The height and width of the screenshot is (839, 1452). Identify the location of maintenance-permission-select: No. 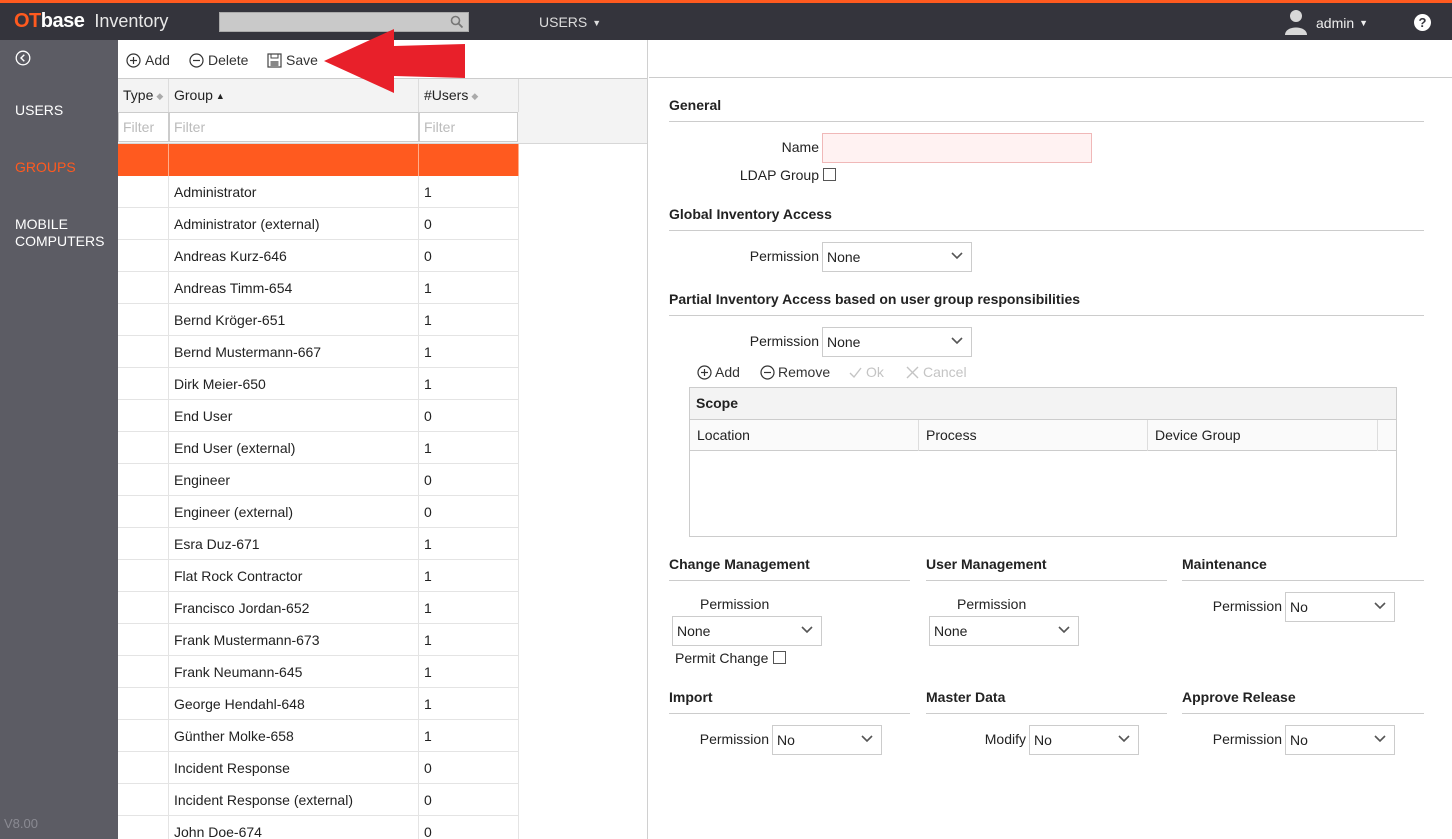
(1340, 607).